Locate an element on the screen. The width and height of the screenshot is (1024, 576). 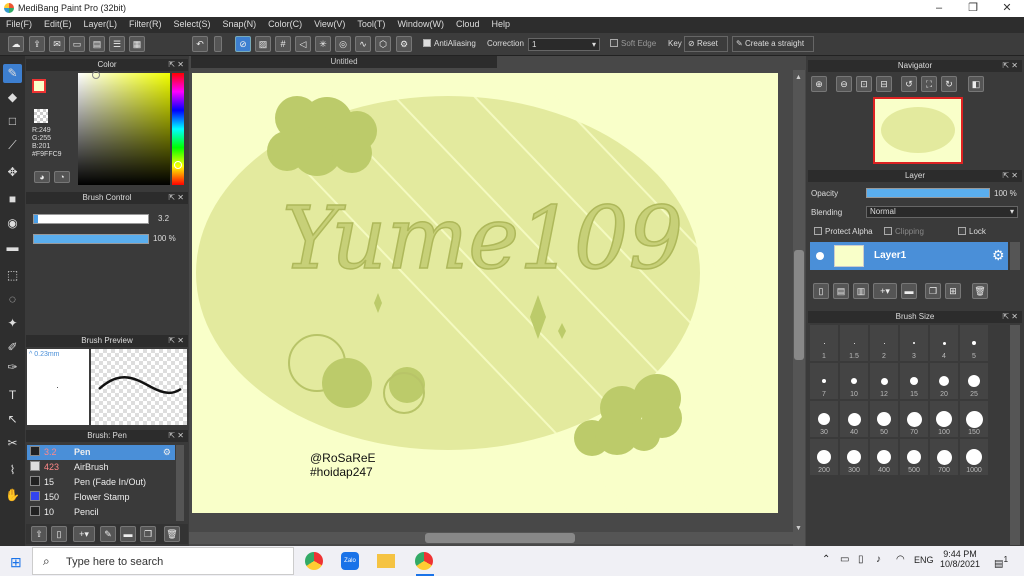
brush-size-cell: 12 is located at coordinates (884, 381).